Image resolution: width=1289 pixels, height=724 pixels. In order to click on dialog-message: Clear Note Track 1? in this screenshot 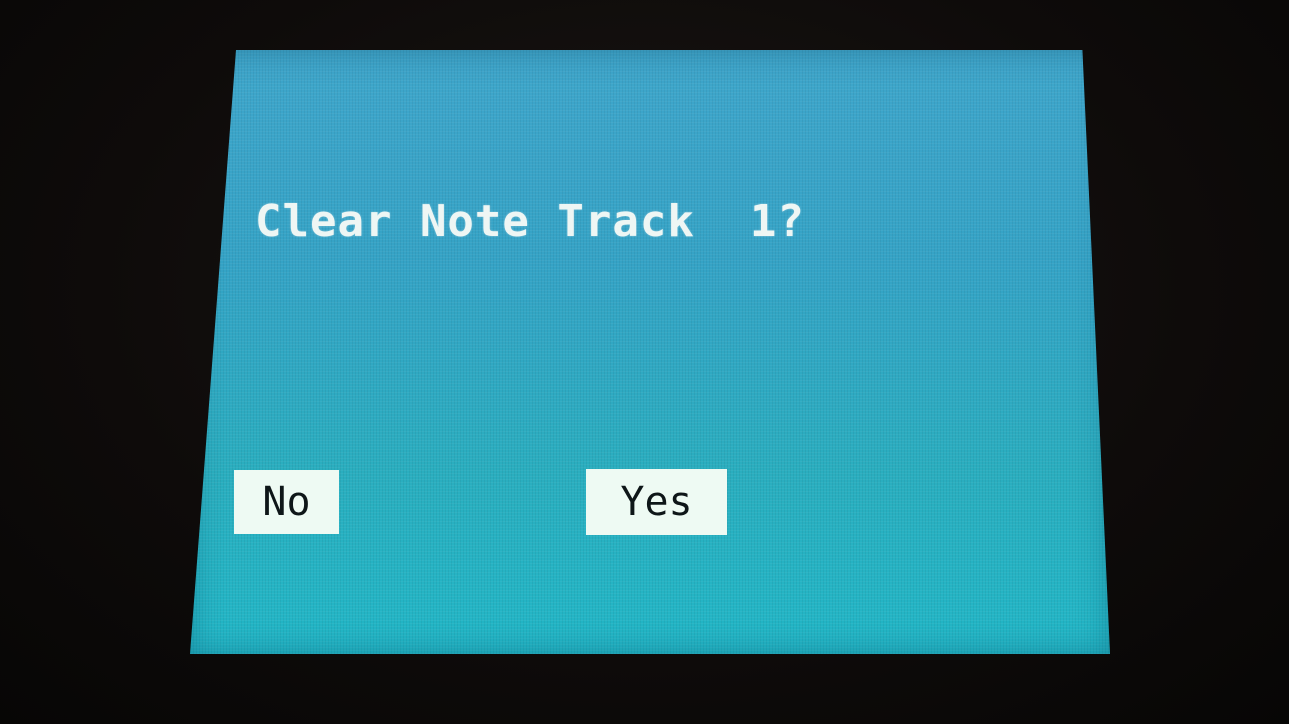, I will do `click(530, 221)`.